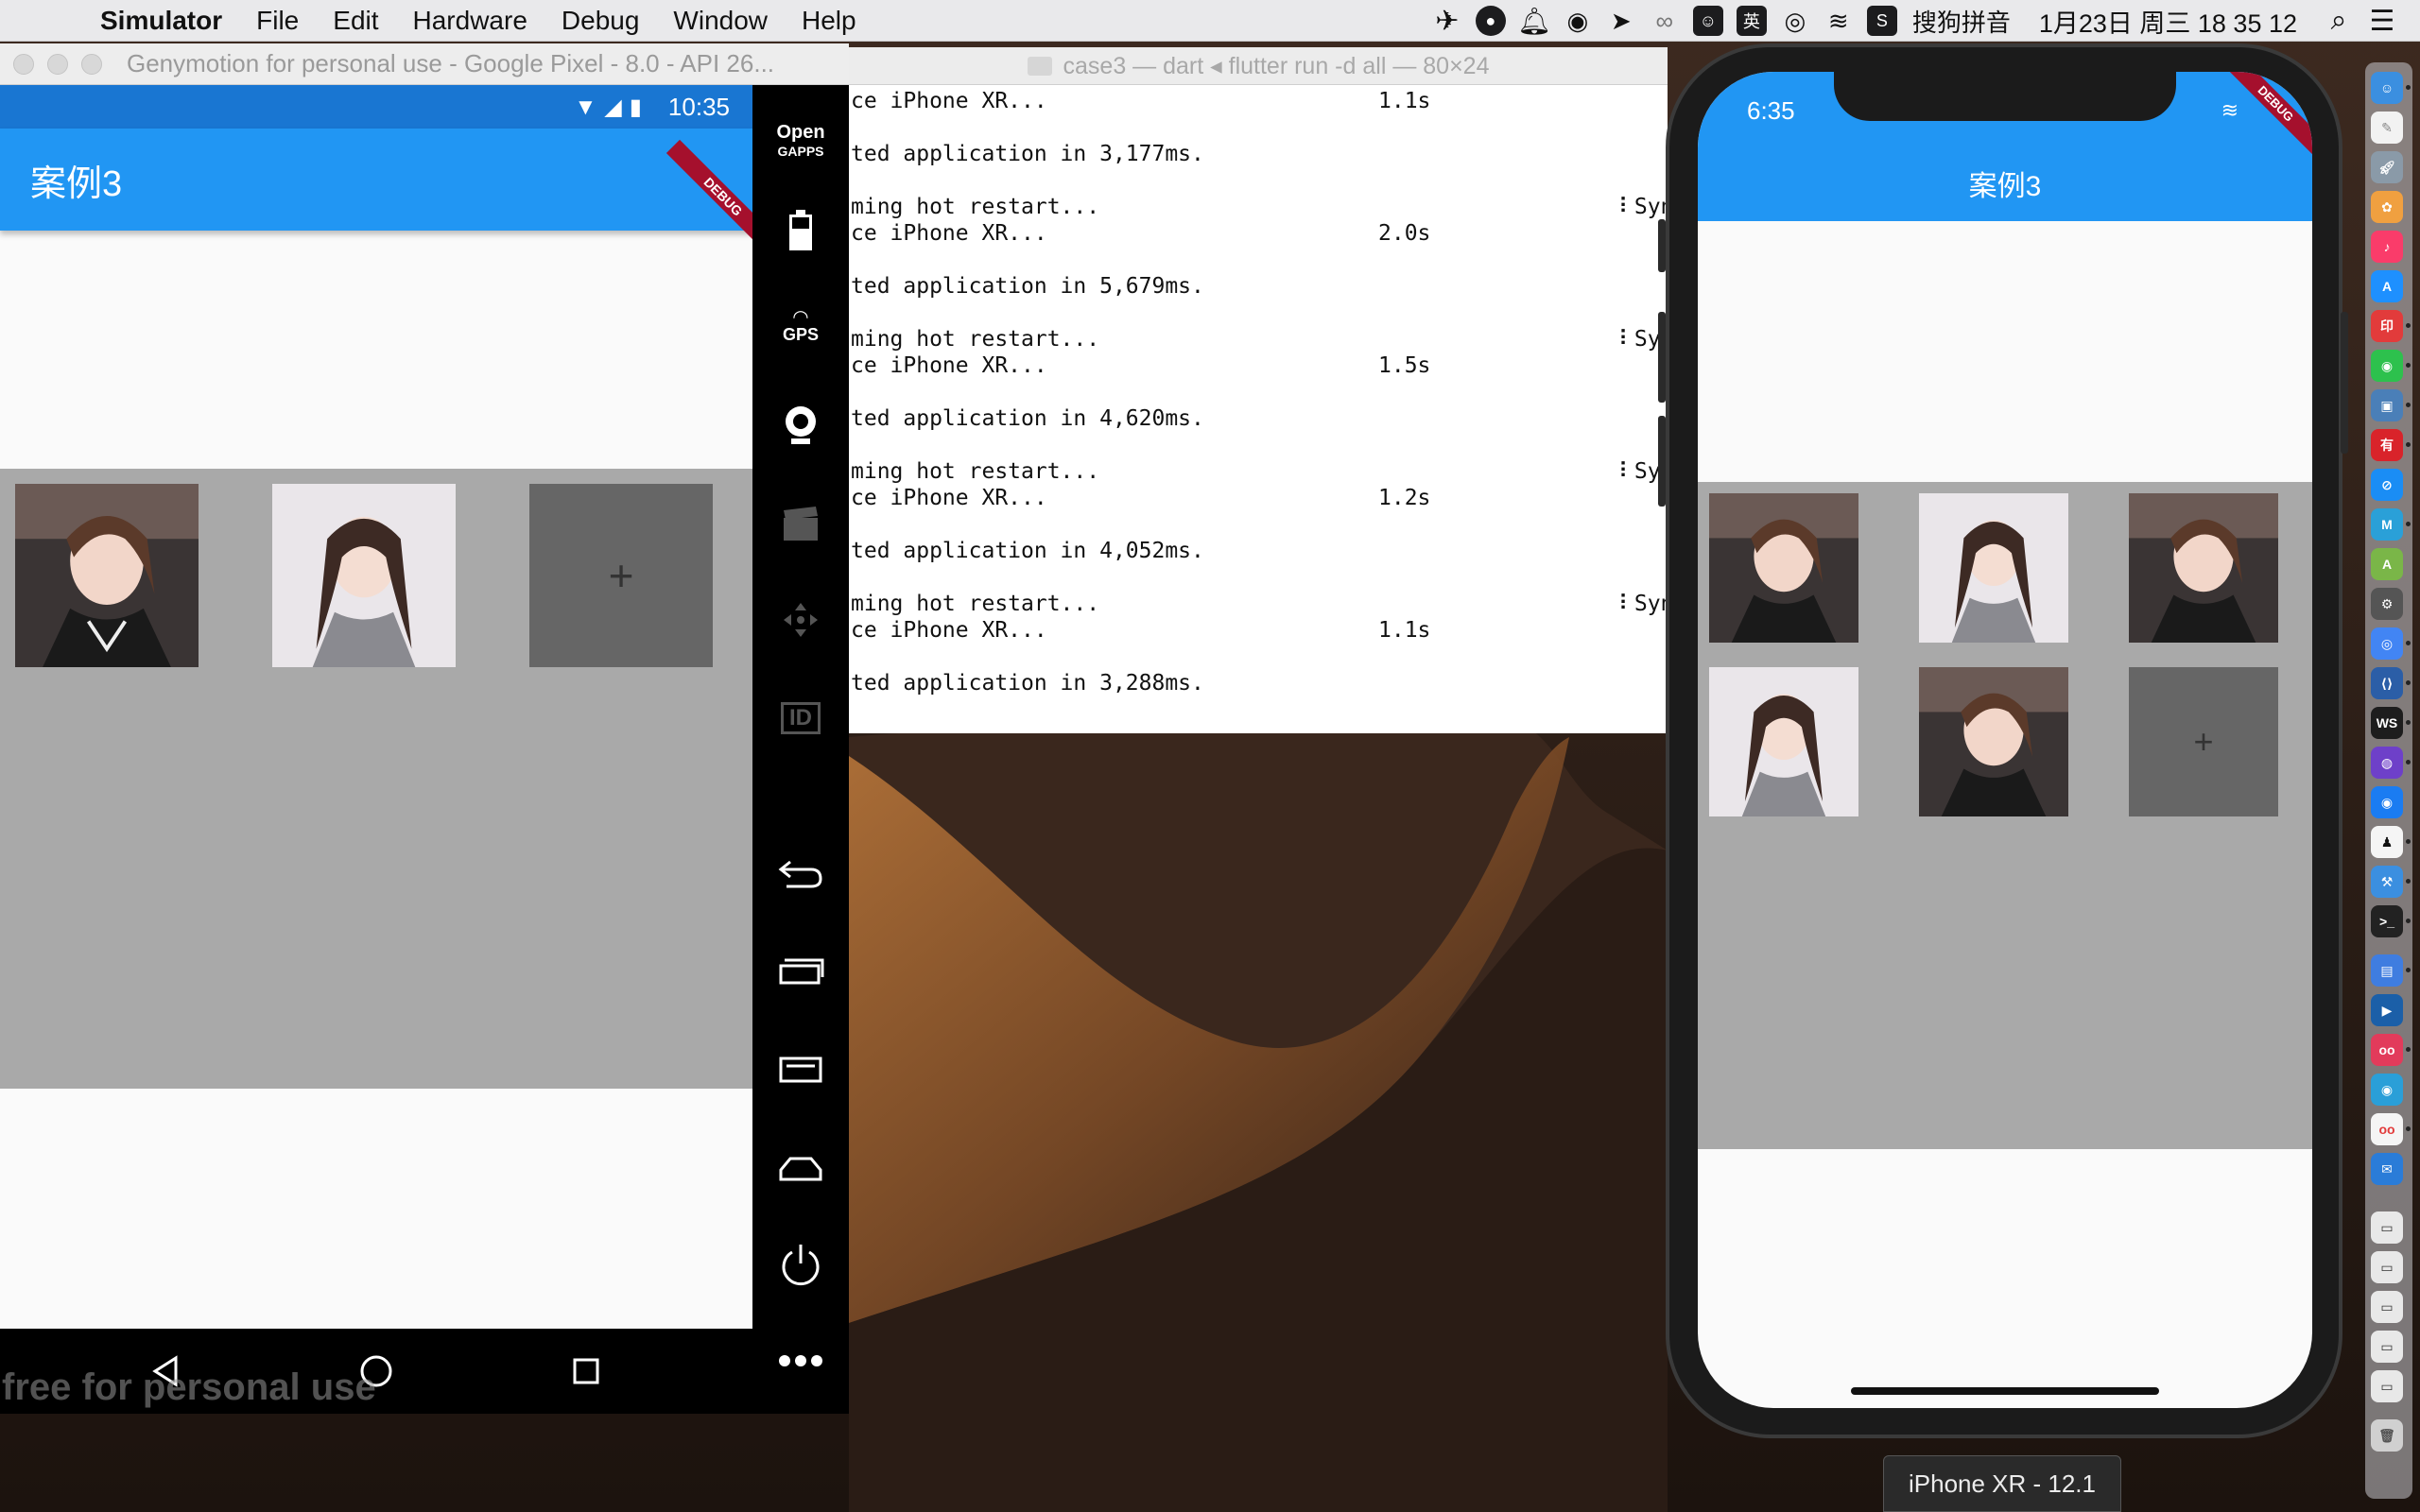 The image size is (2420, 1512). What do you see at coordinates (1621, 21) in the screenshot?
I see `send-icon: ➤` at bounding box center [1621, 21].